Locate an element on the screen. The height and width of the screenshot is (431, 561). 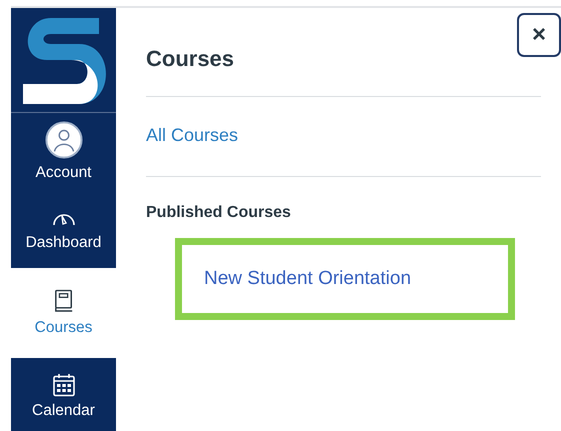
book-icon is located at coordinates (64, 301).